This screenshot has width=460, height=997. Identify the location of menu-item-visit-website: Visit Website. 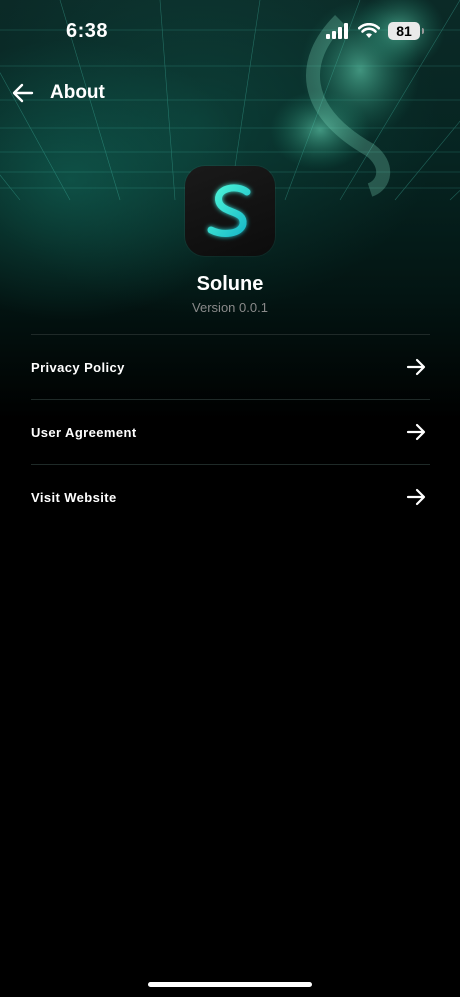
(230, 496).